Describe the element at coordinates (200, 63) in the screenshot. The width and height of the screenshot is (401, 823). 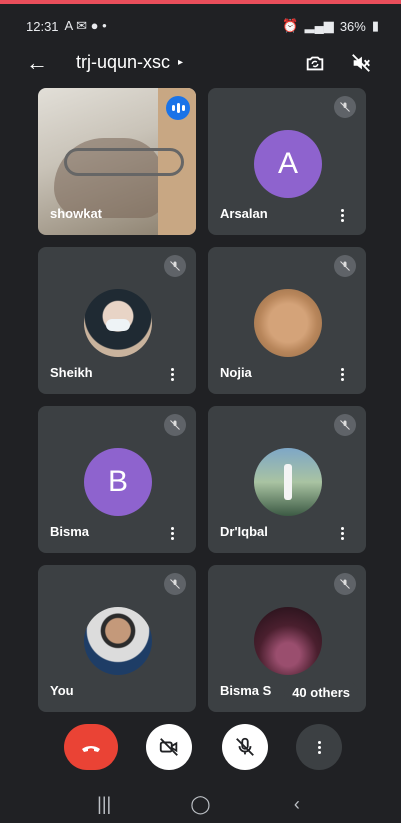
I see `meeting-header: ← trj-uqun-xsc ▸` at that location.